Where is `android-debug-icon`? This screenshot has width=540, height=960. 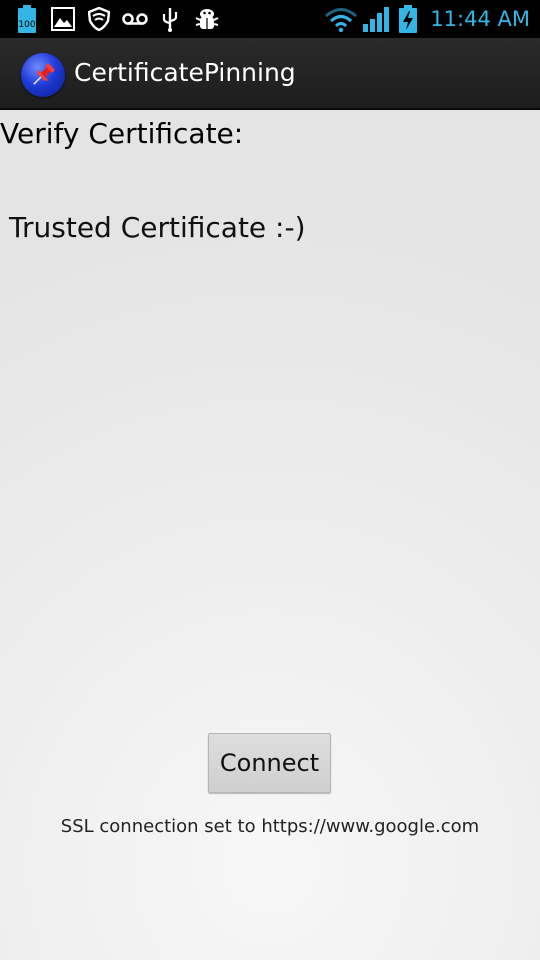 android-debug-icon is located at coordinates (207, 19).